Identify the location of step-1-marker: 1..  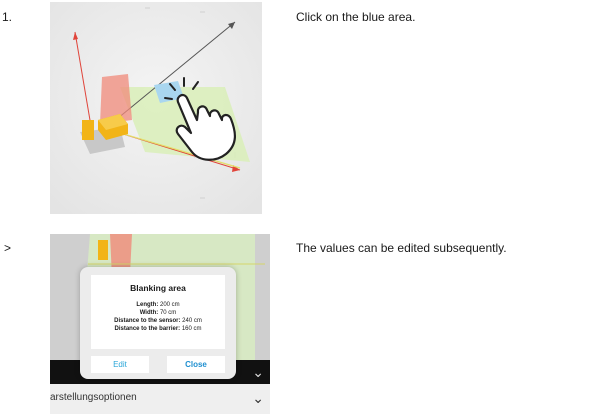
(7, 17).